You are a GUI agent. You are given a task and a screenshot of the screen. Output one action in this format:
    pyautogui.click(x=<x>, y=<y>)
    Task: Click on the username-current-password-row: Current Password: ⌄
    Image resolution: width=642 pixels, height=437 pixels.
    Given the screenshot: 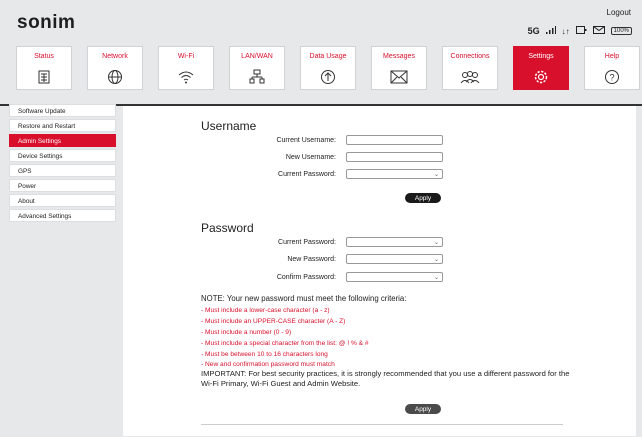 What is the action you would take?
    pyautogui.click(x=327, y=174)
    